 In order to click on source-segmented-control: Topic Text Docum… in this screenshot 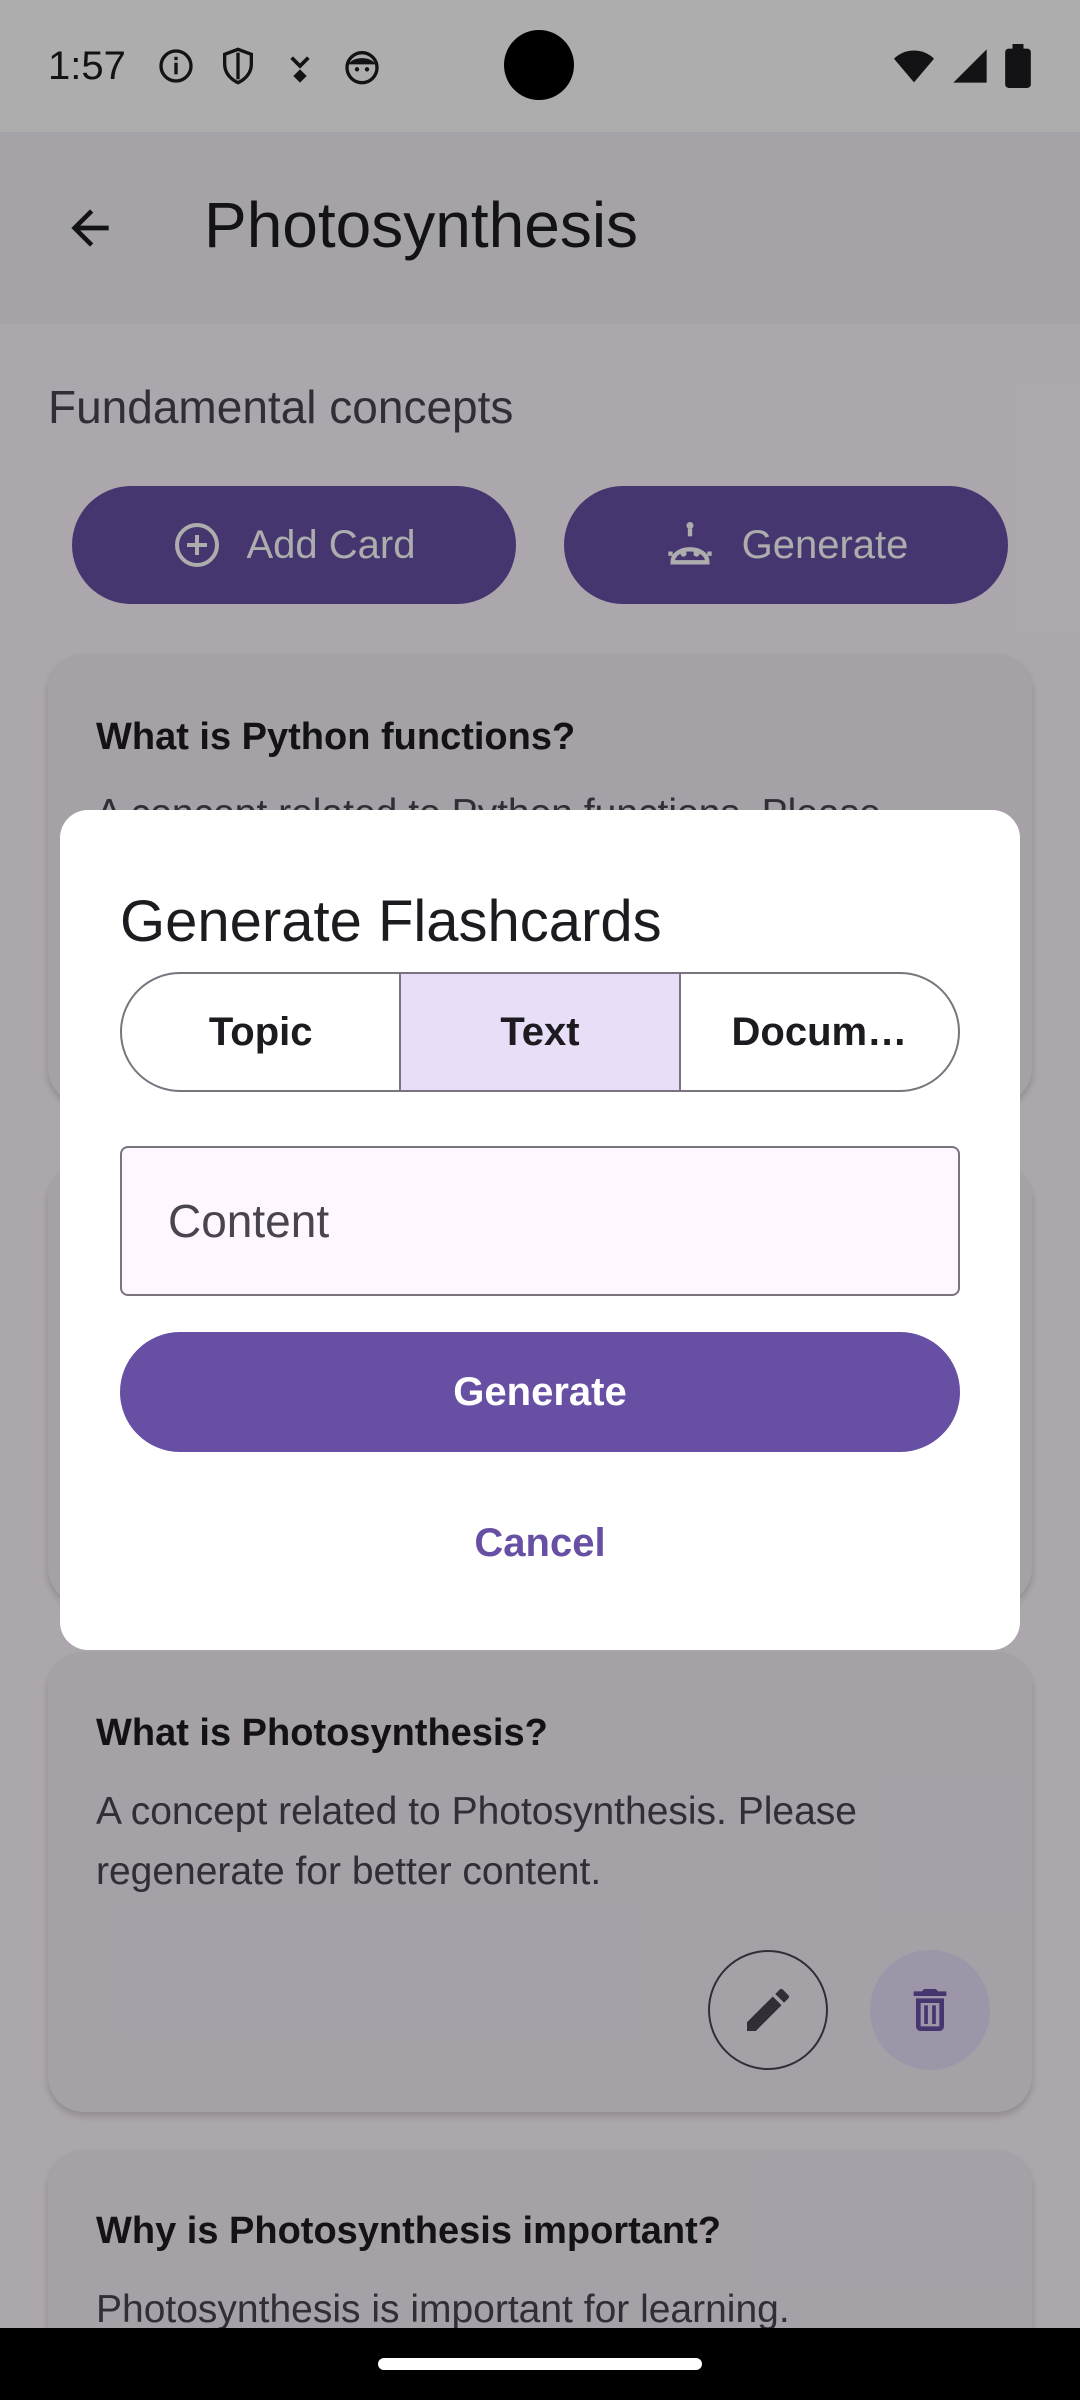, I will do `click(540, 1032)`.